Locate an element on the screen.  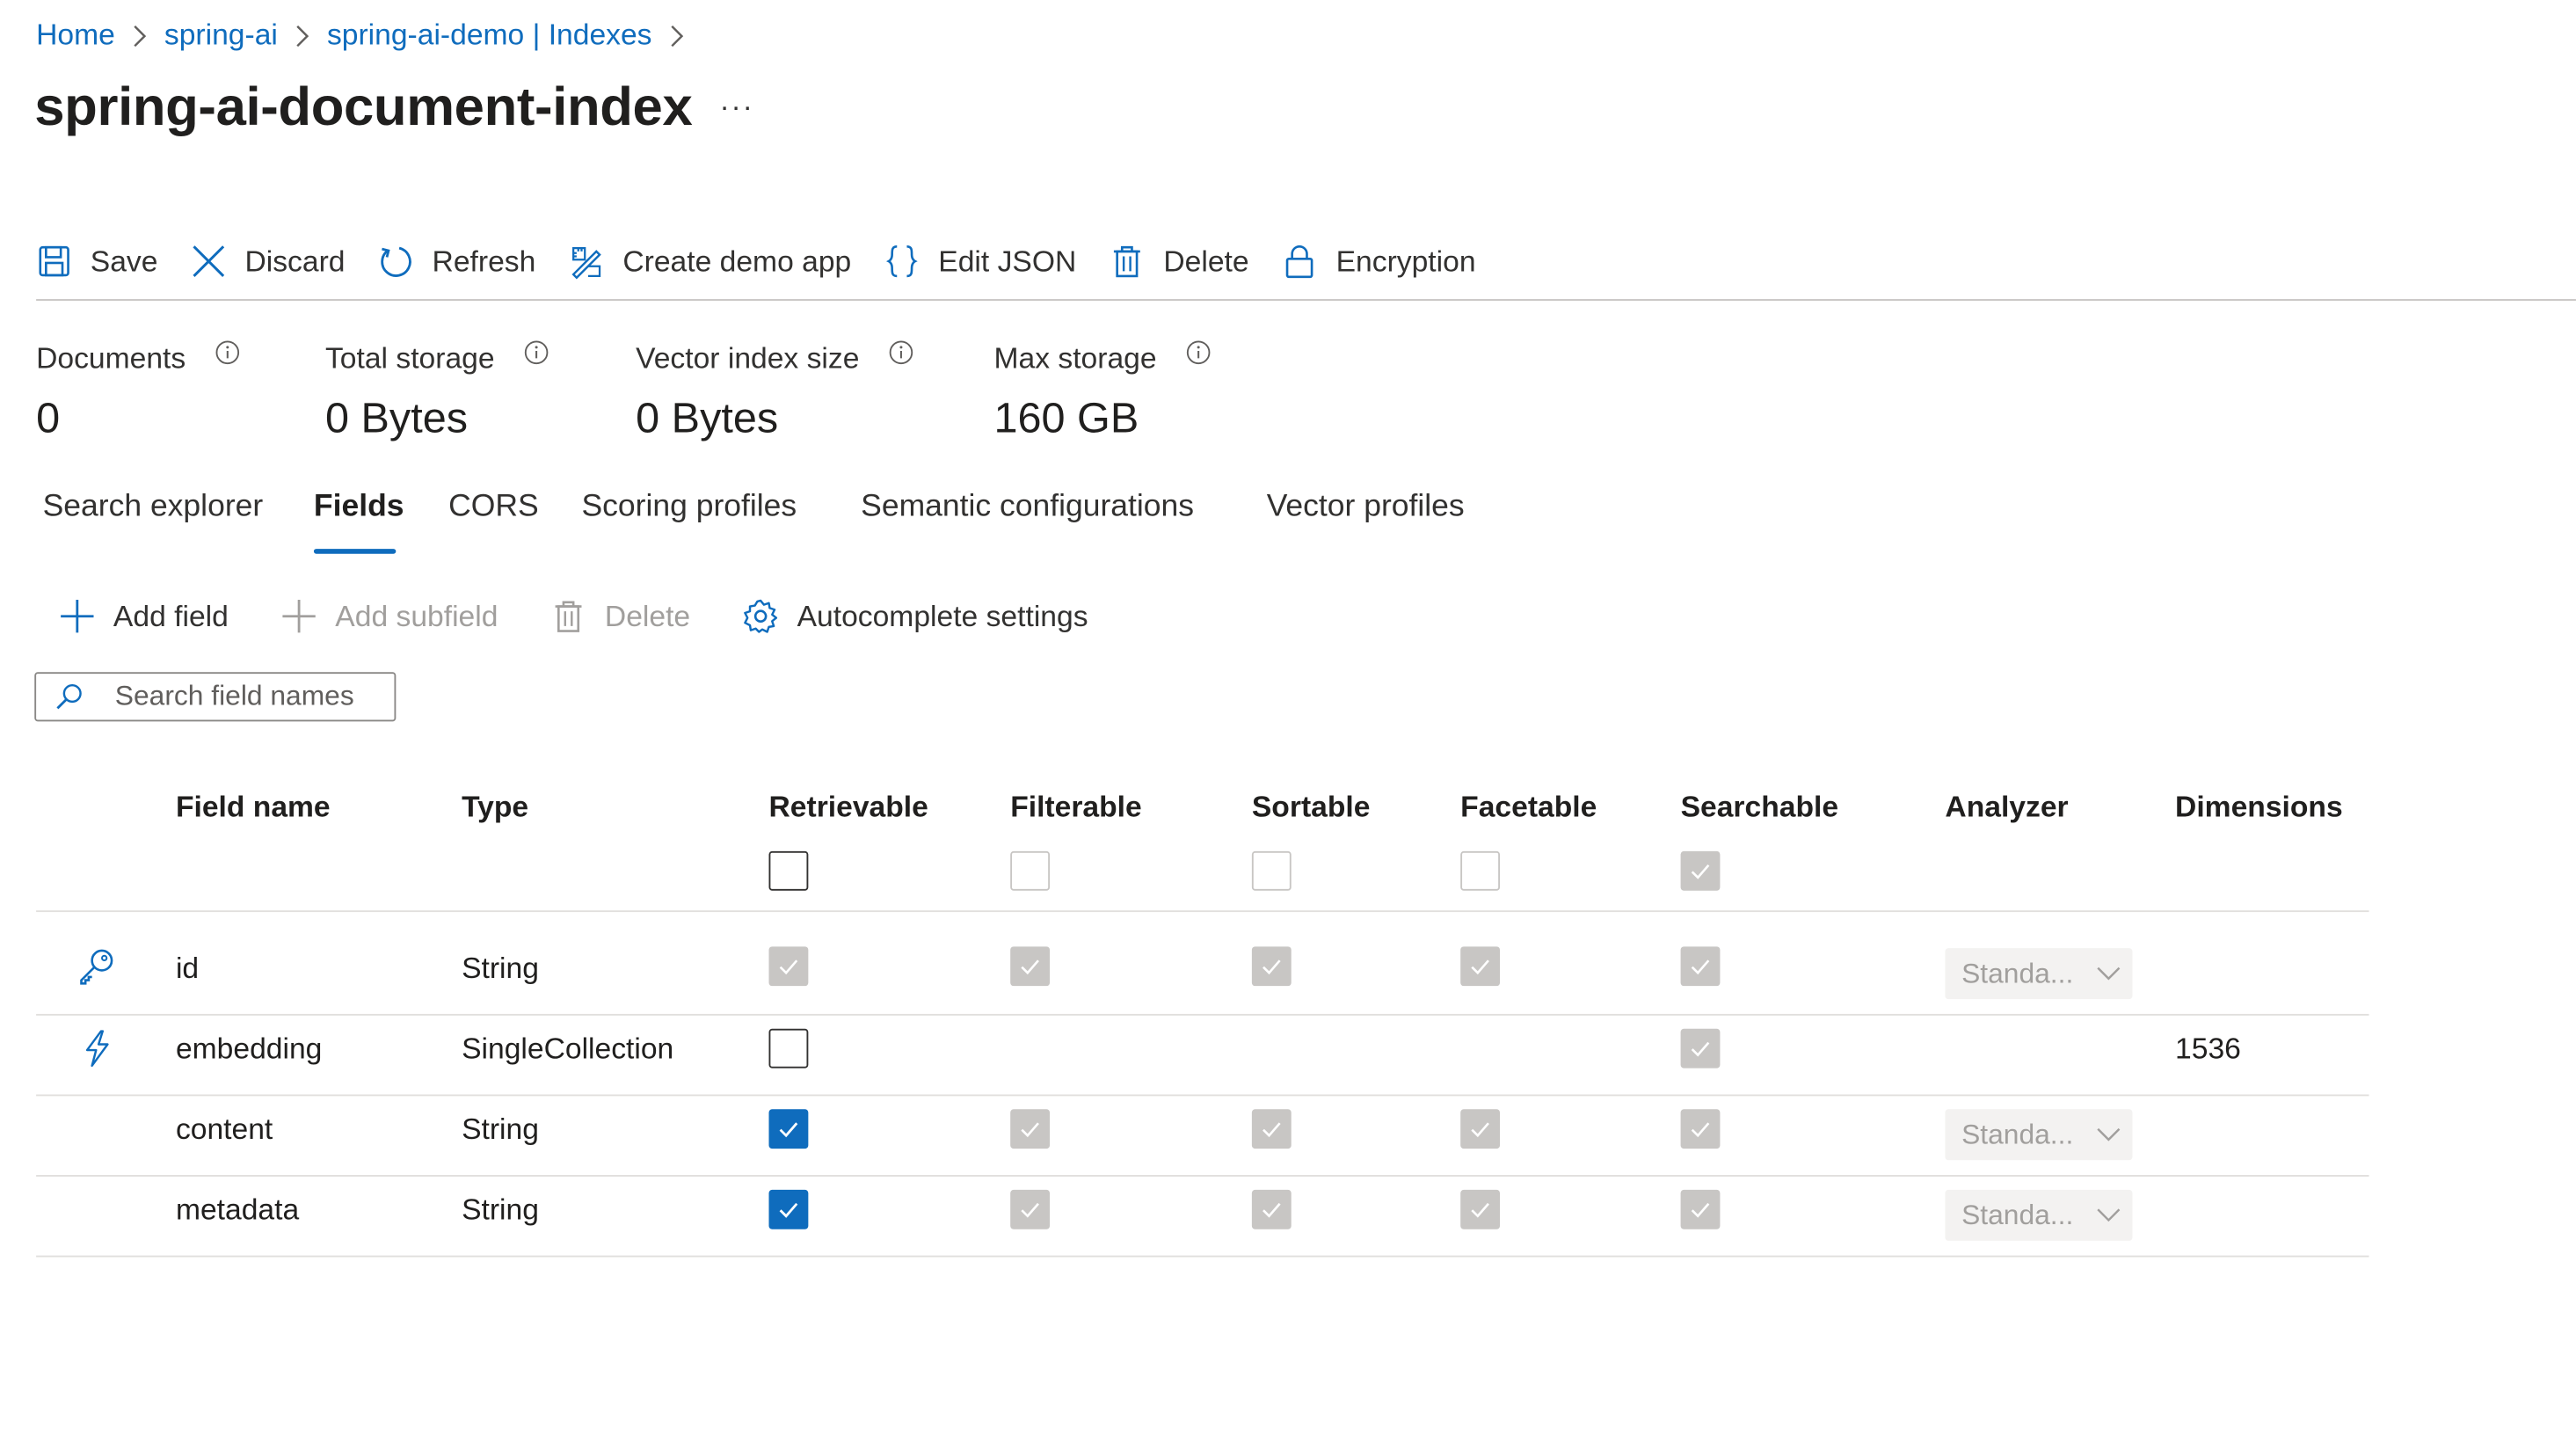
plus-icon is located at coordinates (77, 616).